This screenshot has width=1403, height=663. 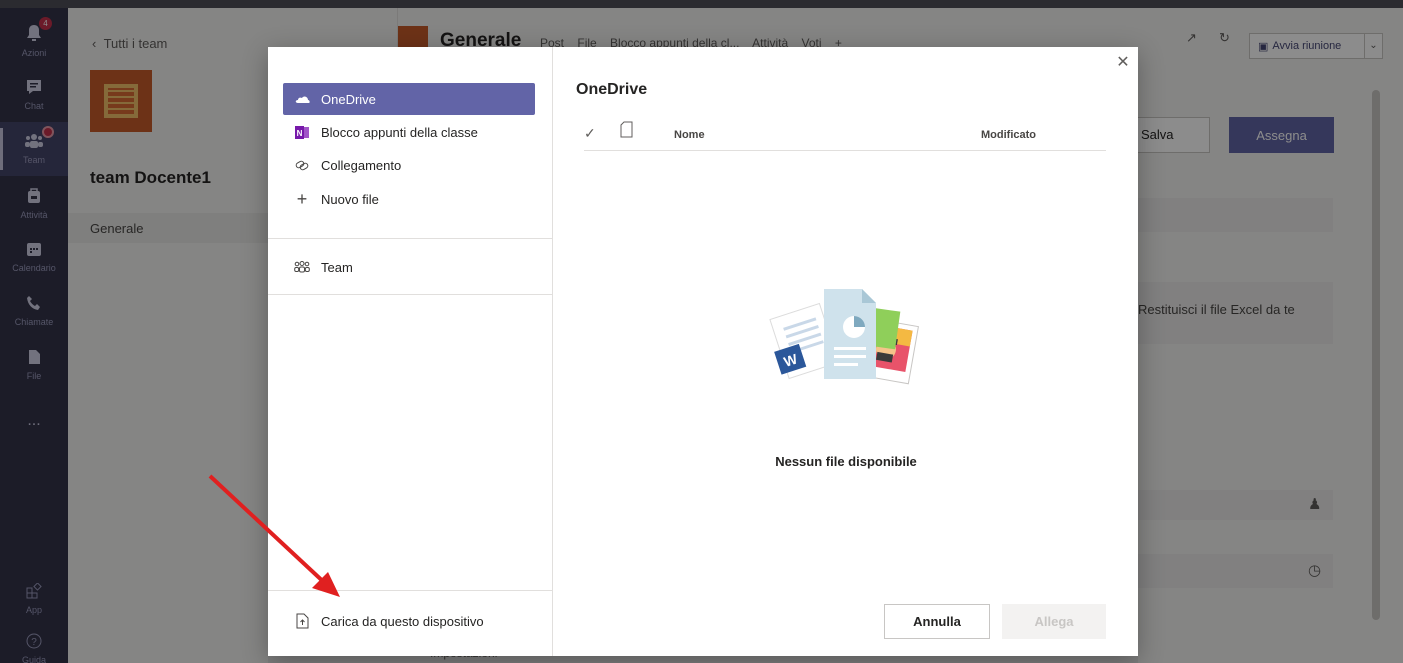 What do you see at coordinates (302, 165) in the screenshot?
I see `link-icon` at bounding box center [302, 165].